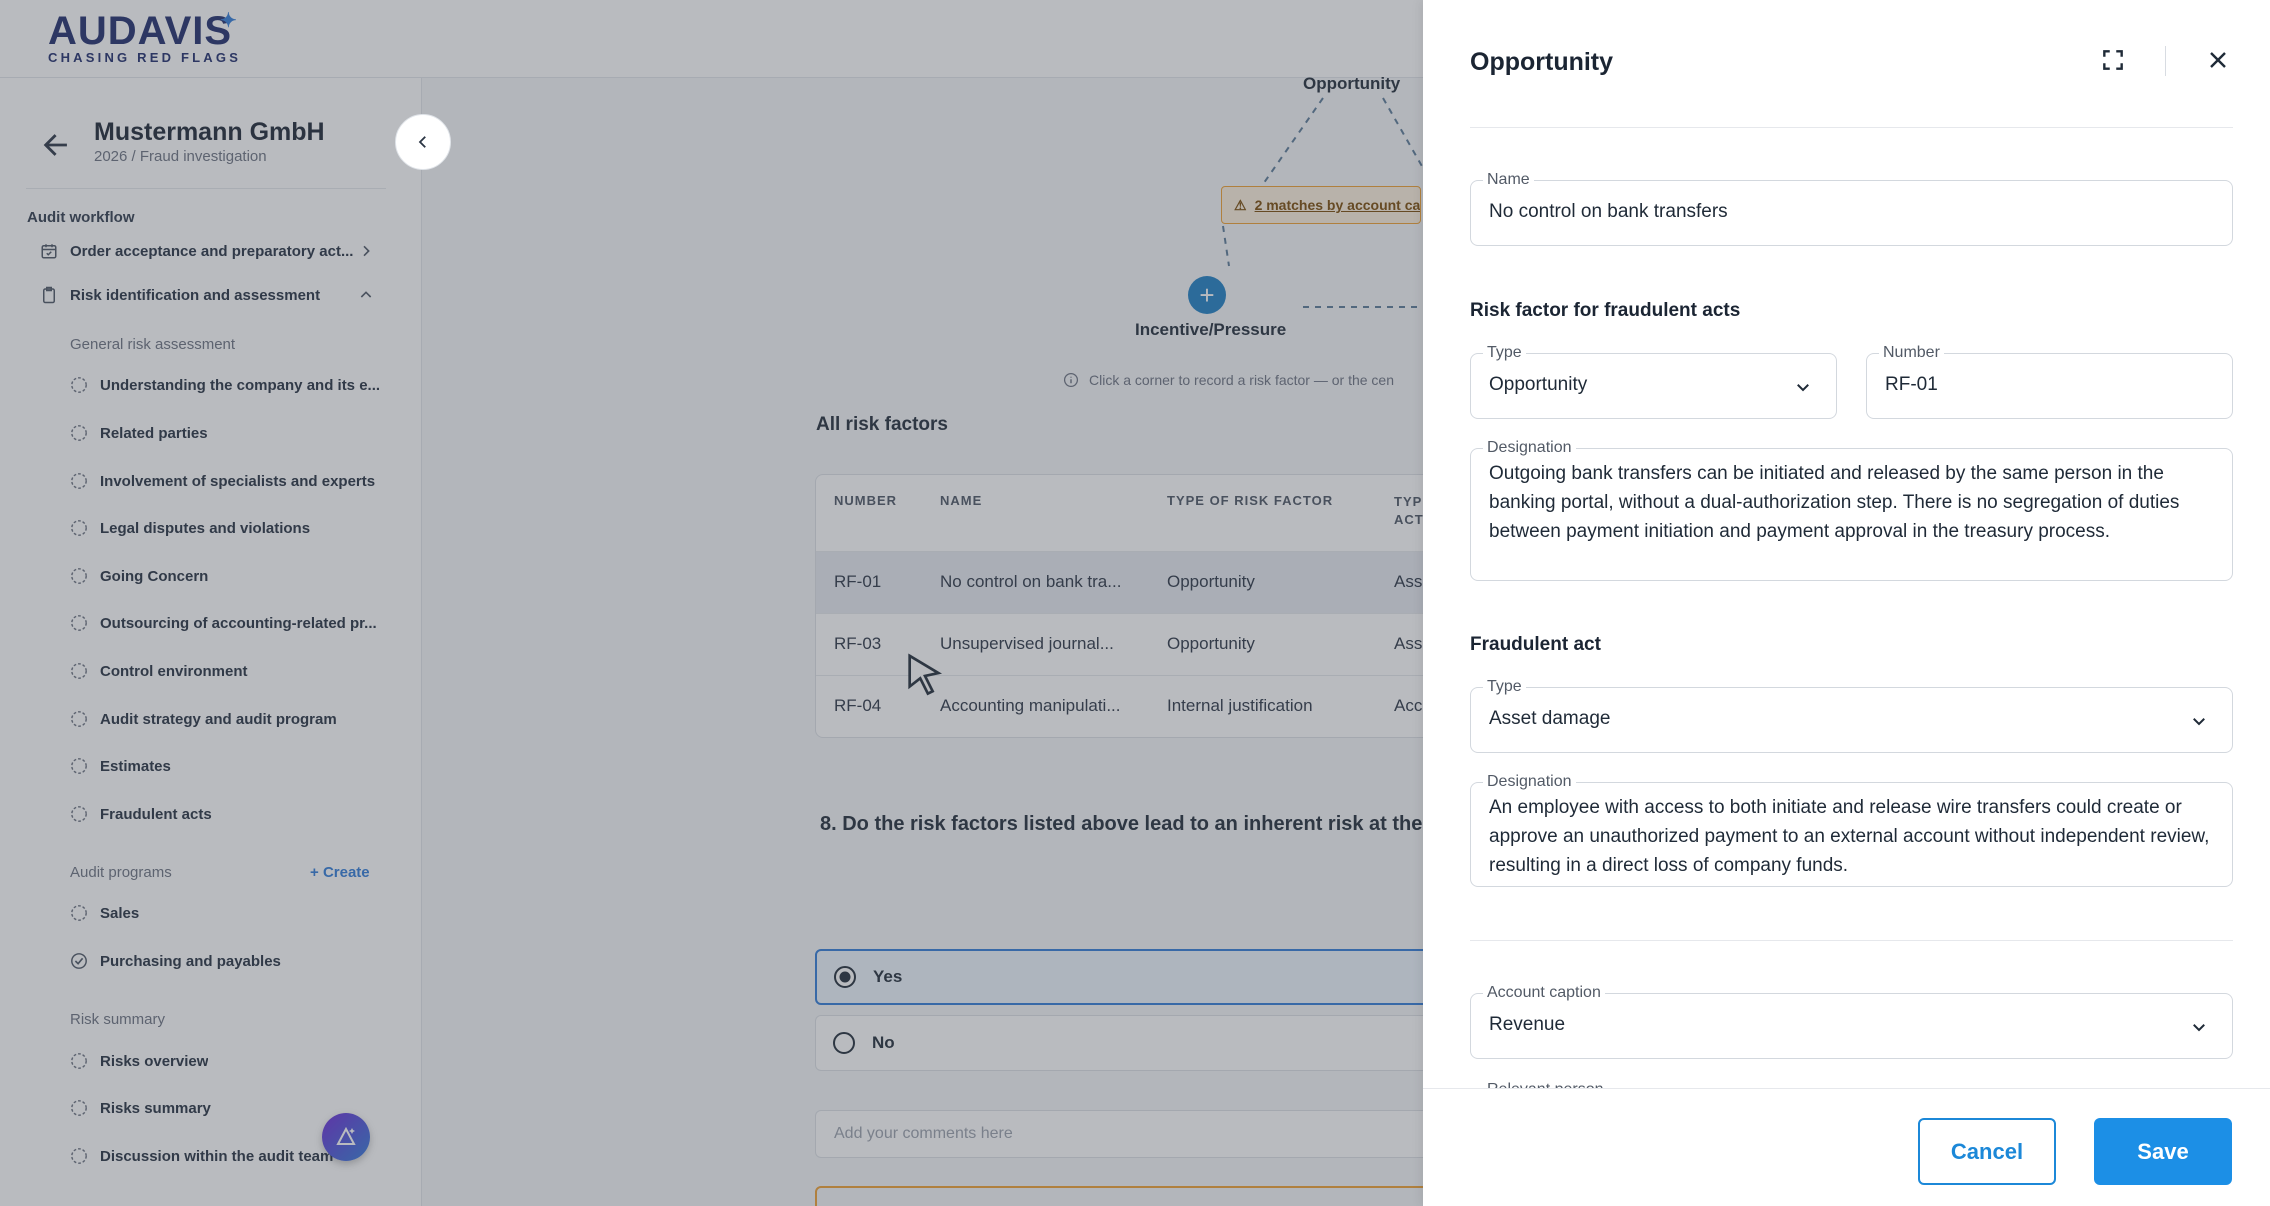 The height and width of the screenshot is (1206, 2270). Describe the element at coordinates (1653, 381) in the screenshot. I see `type-select: Type Opportunity` at that location.